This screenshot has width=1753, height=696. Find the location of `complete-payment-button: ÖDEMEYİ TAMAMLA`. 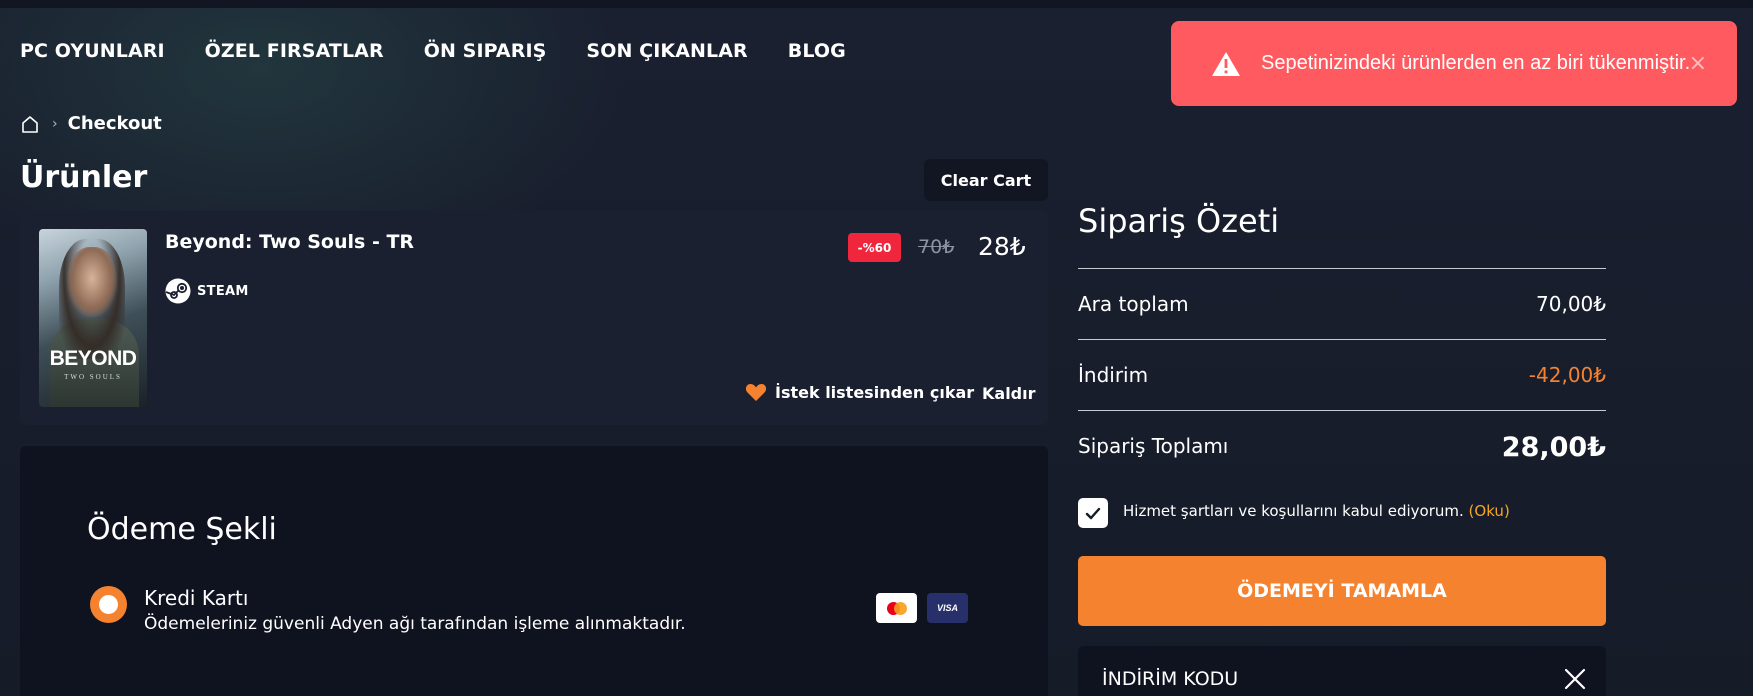

complete-payment-button: ÖDEMEYİ TAMAMLA is located at coordinates (1342, 591).